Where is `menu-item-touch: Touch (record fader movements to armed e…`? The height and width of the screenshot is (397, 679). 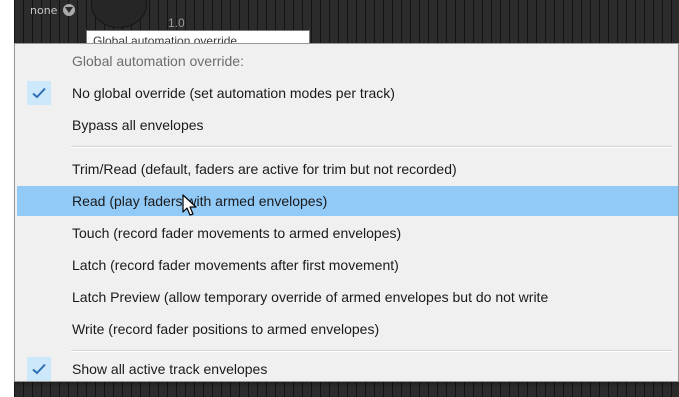
menu-item-touch: Touch (record fader movements to armed e… is located at coordinates (347, 233).